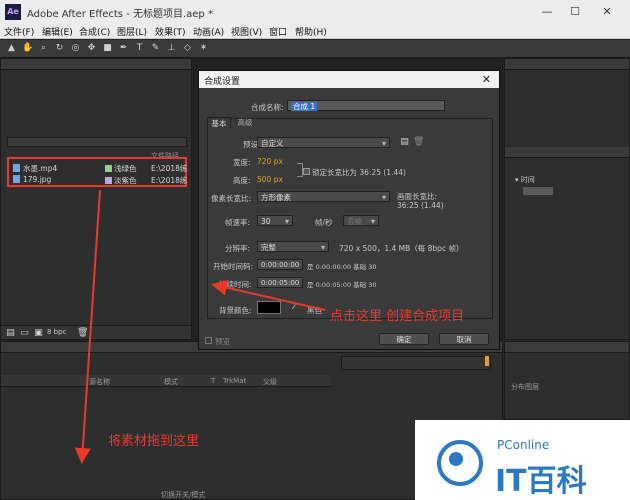 This screenshot has height=500, width=630. What do you see at coordinates (268, 295) in the screenshot?
I see `arrow-to-duration` at bounding box center [268, 295].